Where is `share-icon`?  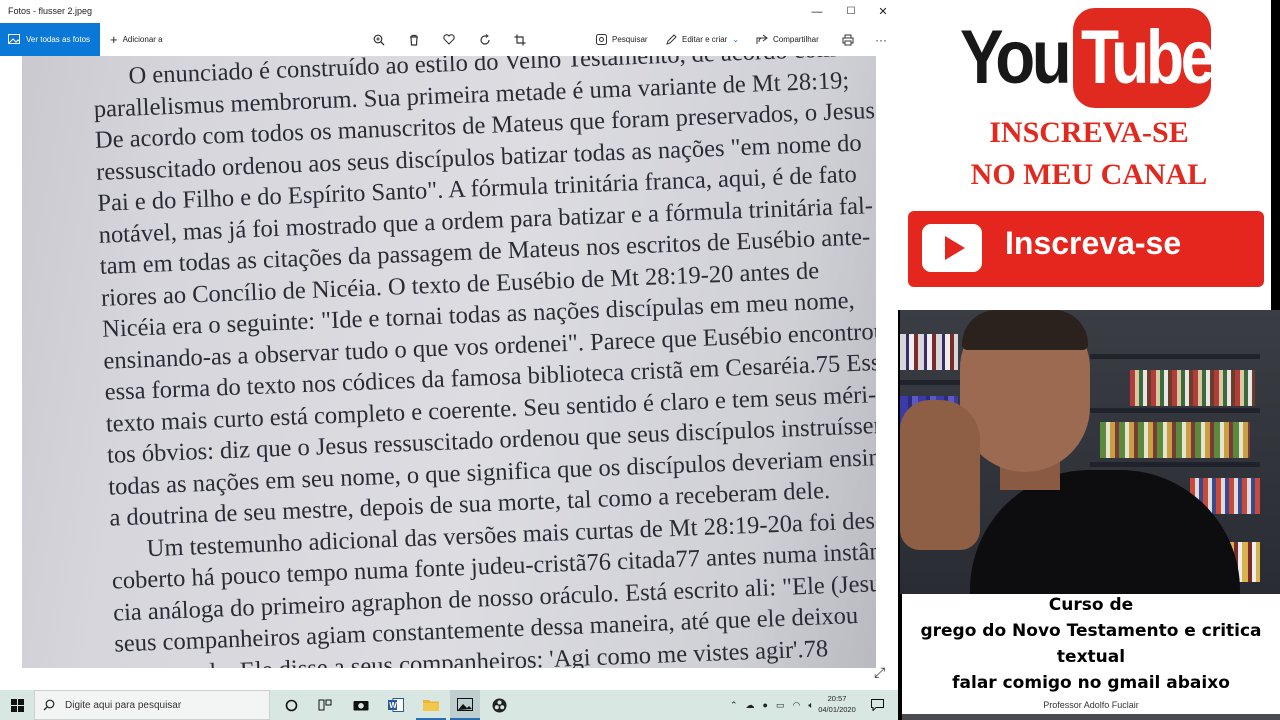
share-icon is located at coordinates (762, 39).